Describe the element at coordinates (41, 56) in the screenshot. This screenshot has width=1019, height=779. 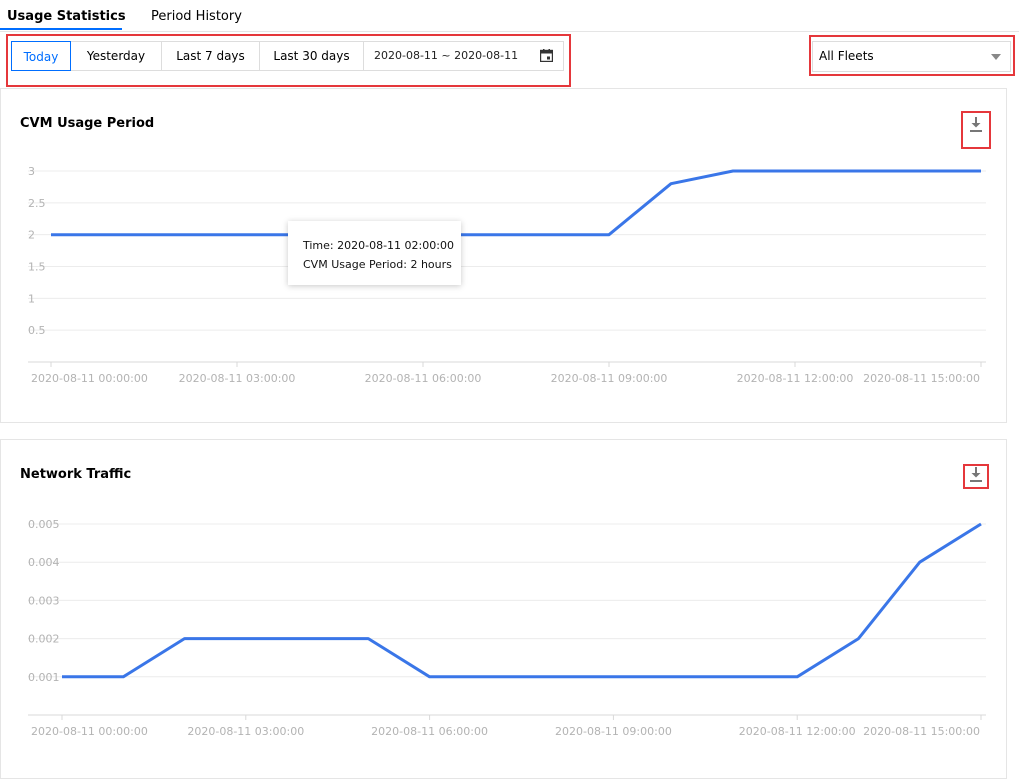
I see `today-button: Today` at that location.